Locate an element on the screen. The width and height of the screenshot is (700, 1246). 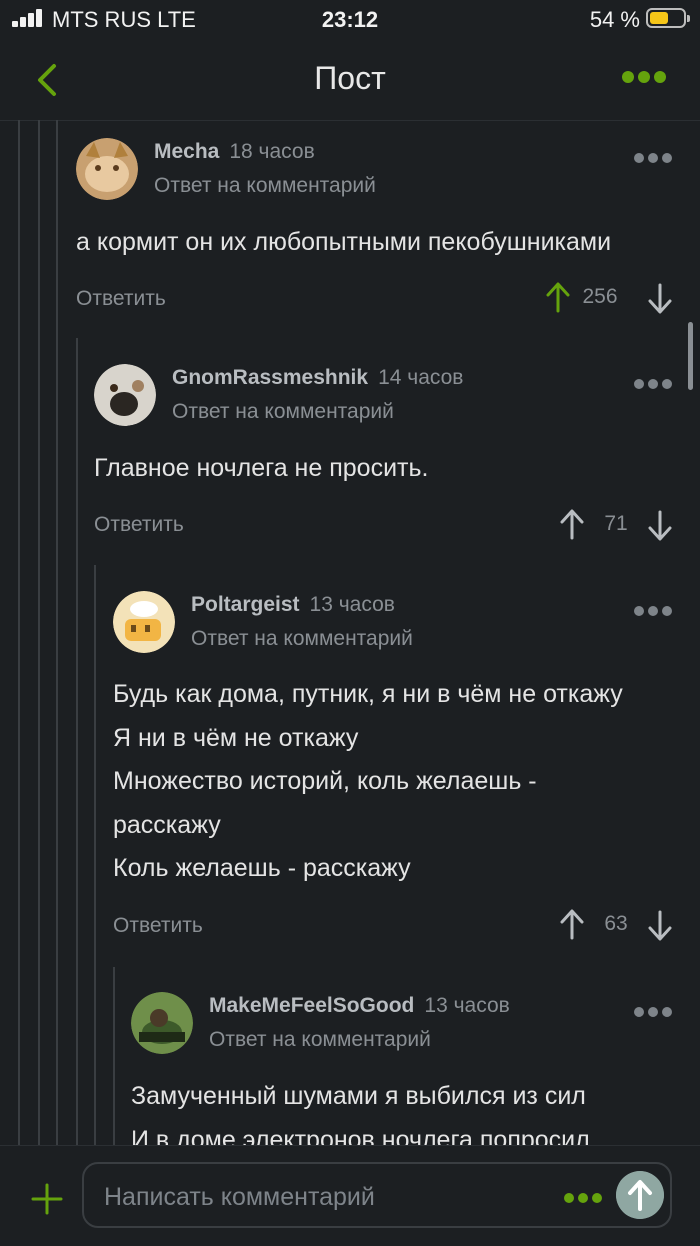
battery-percent: 54 % is located at coordinates (614, 19).